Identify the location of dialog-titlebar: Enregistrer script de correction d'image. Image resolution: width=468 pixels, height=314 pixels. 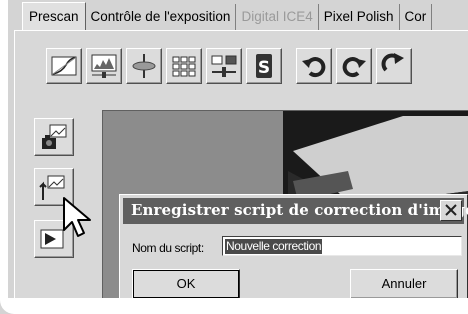
(295, 211).